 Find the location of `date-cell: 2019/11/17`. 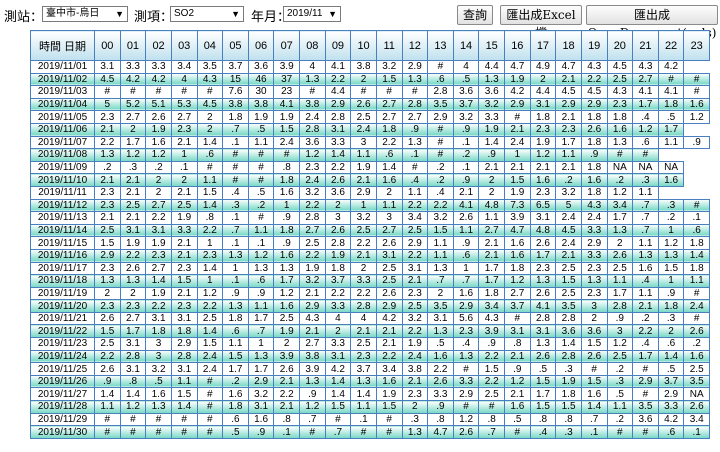

date-cell: 2019/11/17 is located at coordinates (62, 268).